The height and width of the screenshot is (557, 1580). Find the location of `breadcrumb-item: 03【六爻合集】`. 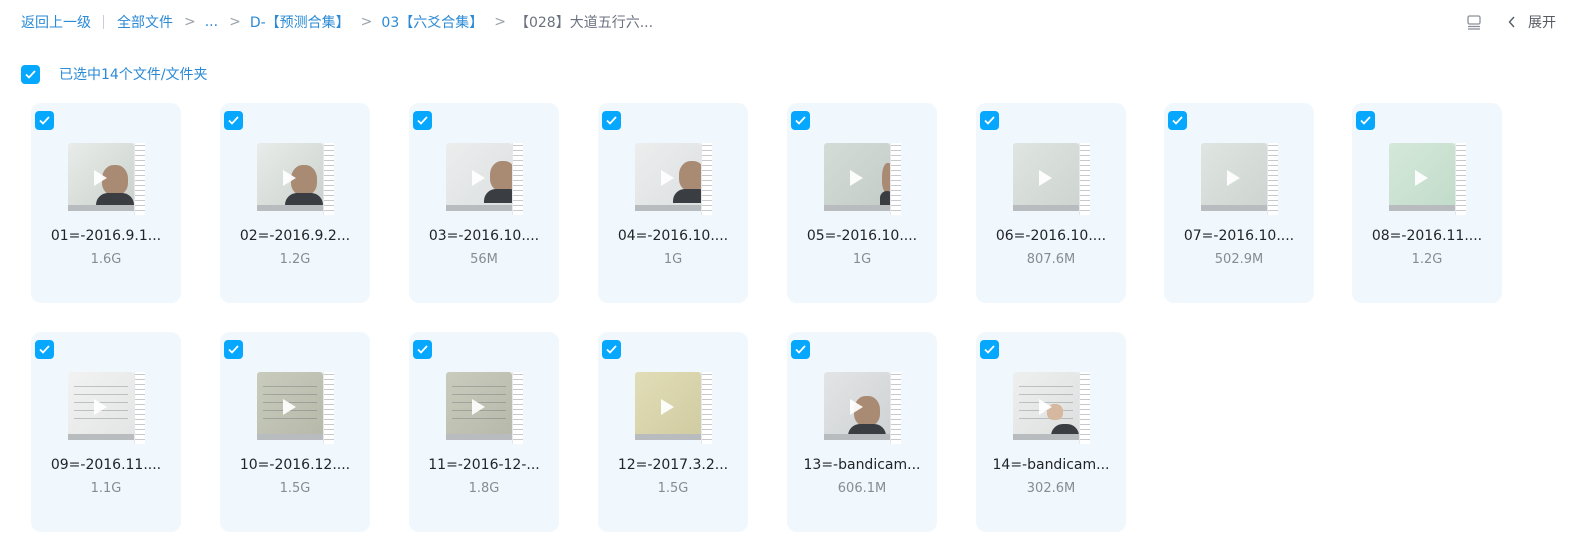

breadcrumb-item: 03【六爻合集】 is located at coordinates (432, 22).